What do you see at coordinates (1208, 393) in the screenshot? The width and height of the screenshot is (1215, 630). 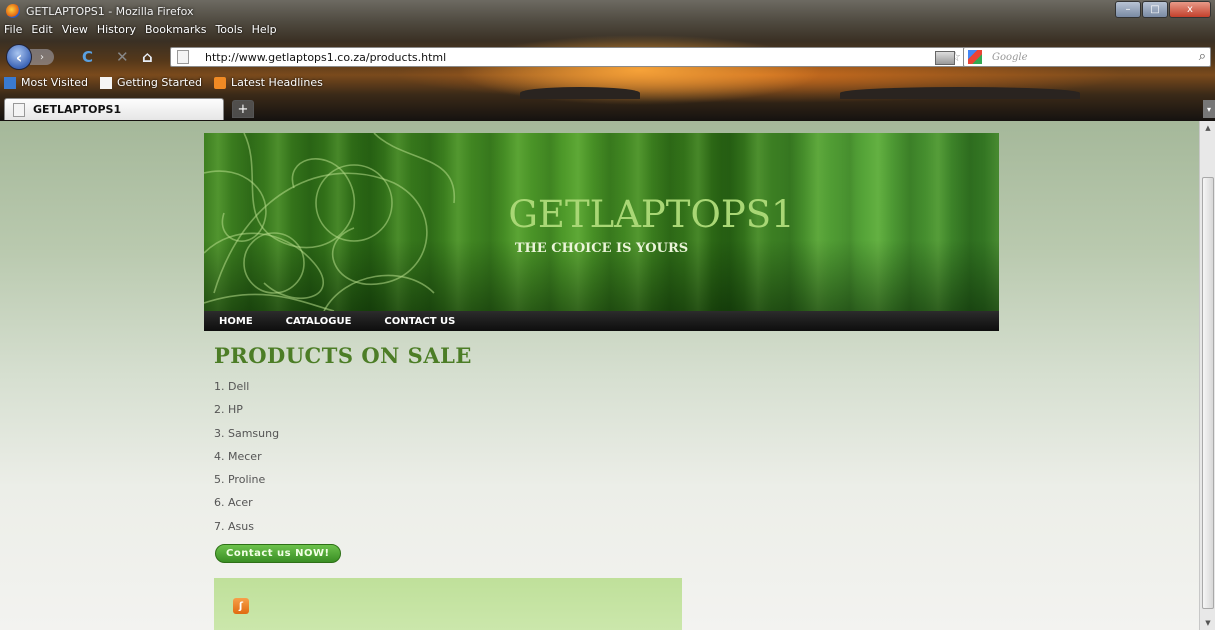 I see `scroll-thumb` at bounding box center [1208, 393].